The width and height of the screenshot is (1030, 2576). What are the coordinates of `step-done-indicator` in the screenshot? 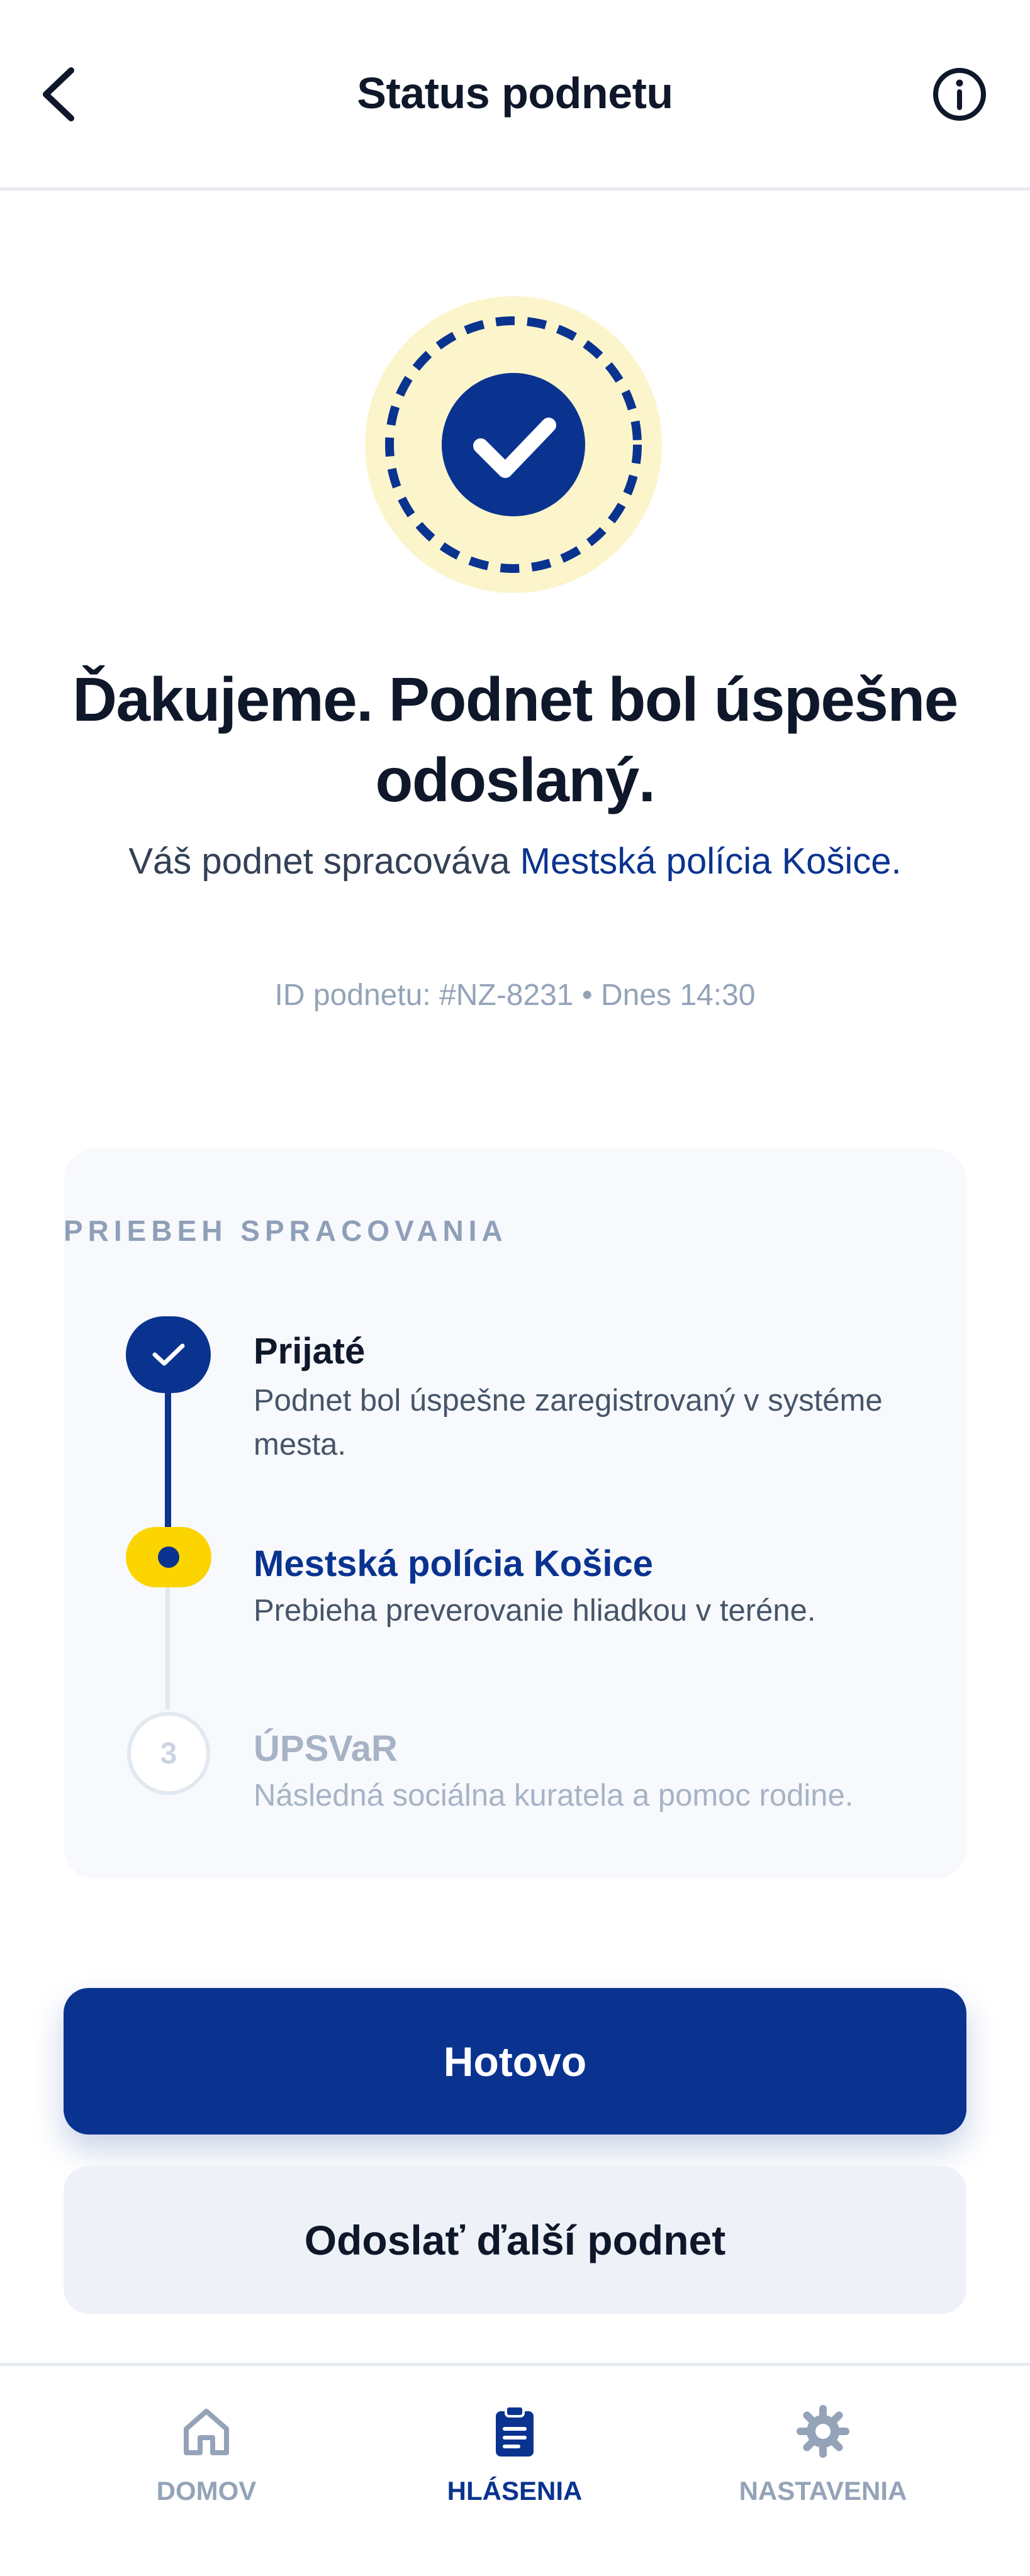 It's located at (168, 1354).